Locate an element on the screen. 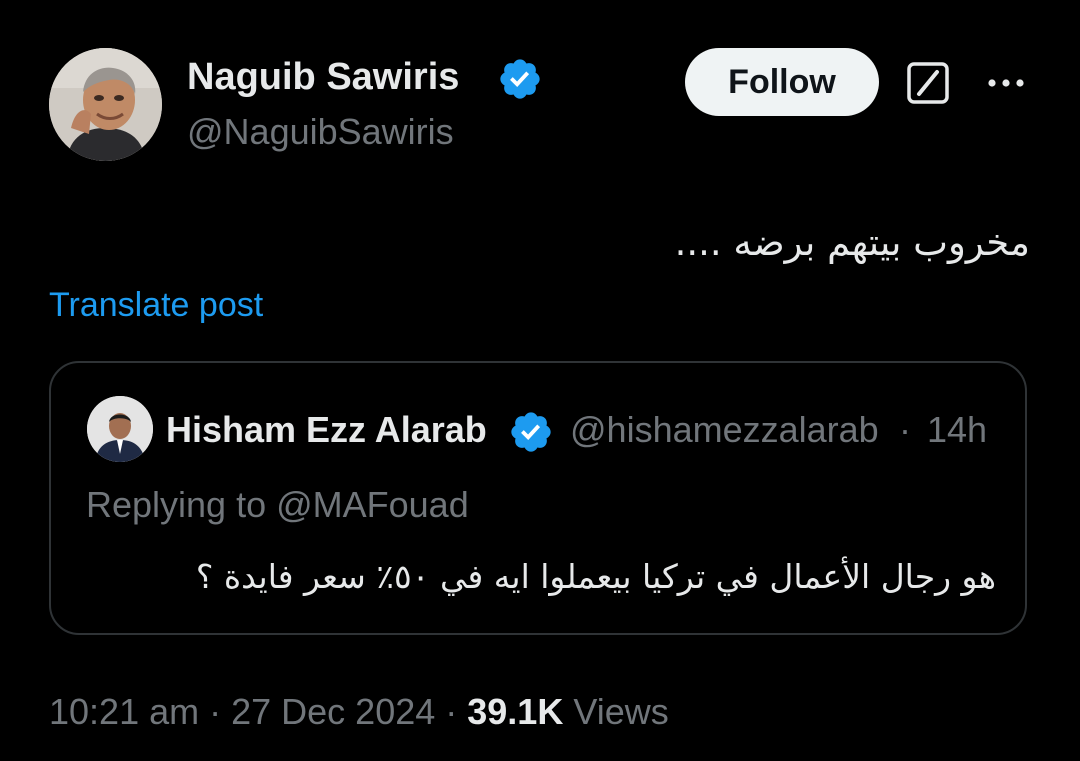  quoted-author-avatar is located at coordinates (120, 429).